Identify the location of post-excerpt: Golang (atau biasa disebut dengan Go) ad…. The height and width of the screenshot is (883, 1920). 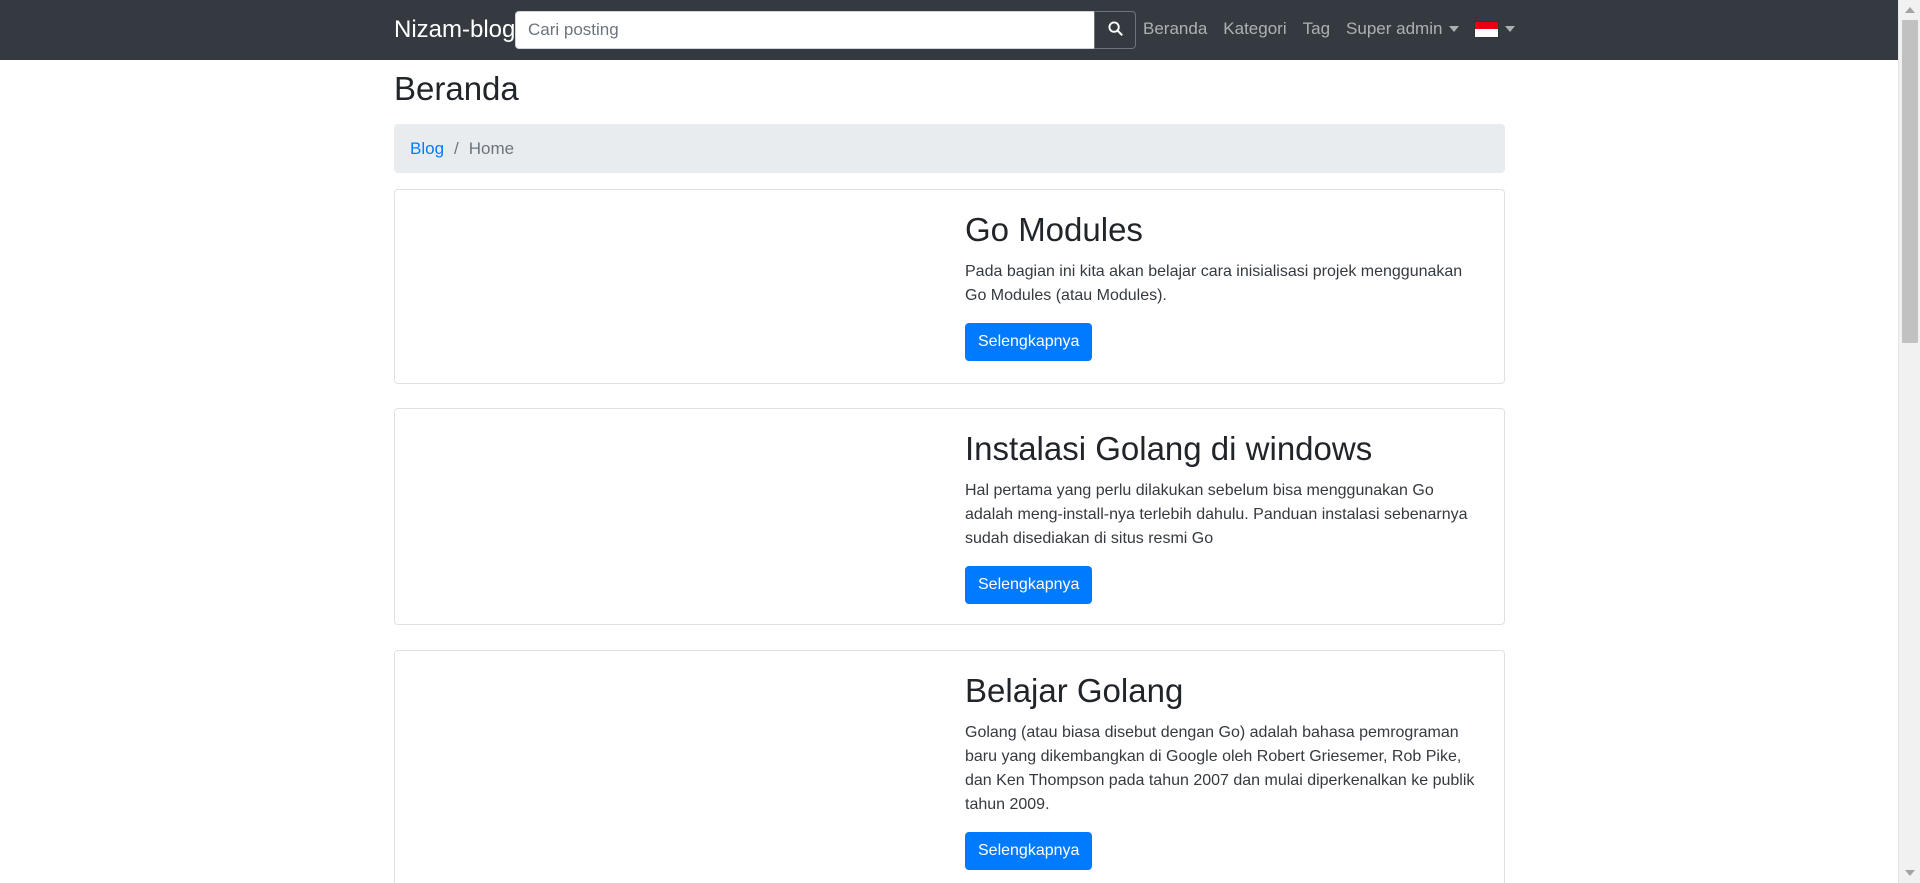
(1220, 768).